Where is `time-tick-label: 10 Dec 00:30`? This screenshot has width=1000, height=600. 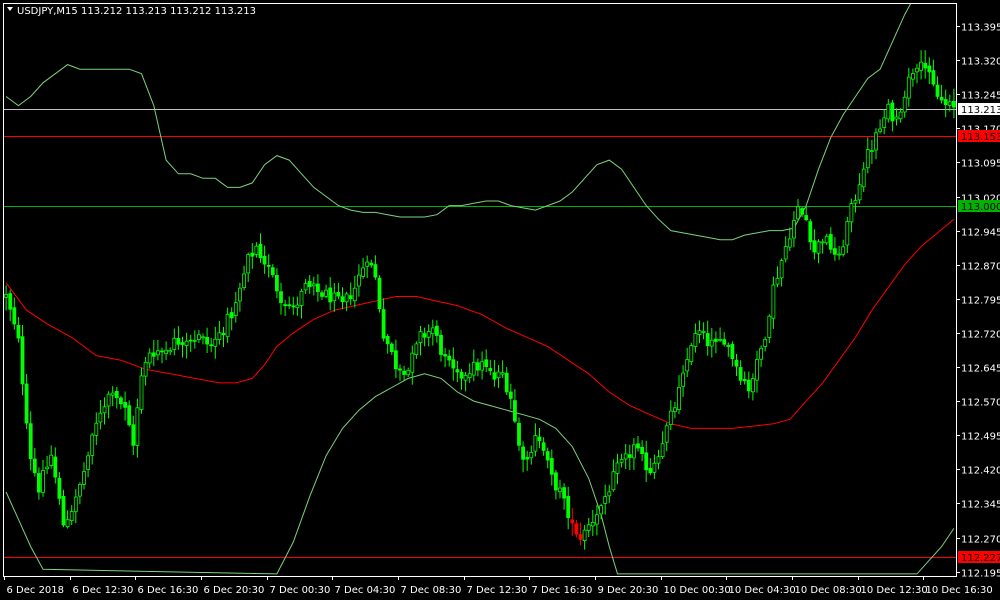
time-tick-label: 10 Dec 00:30 is located at coordinates (697, 590).